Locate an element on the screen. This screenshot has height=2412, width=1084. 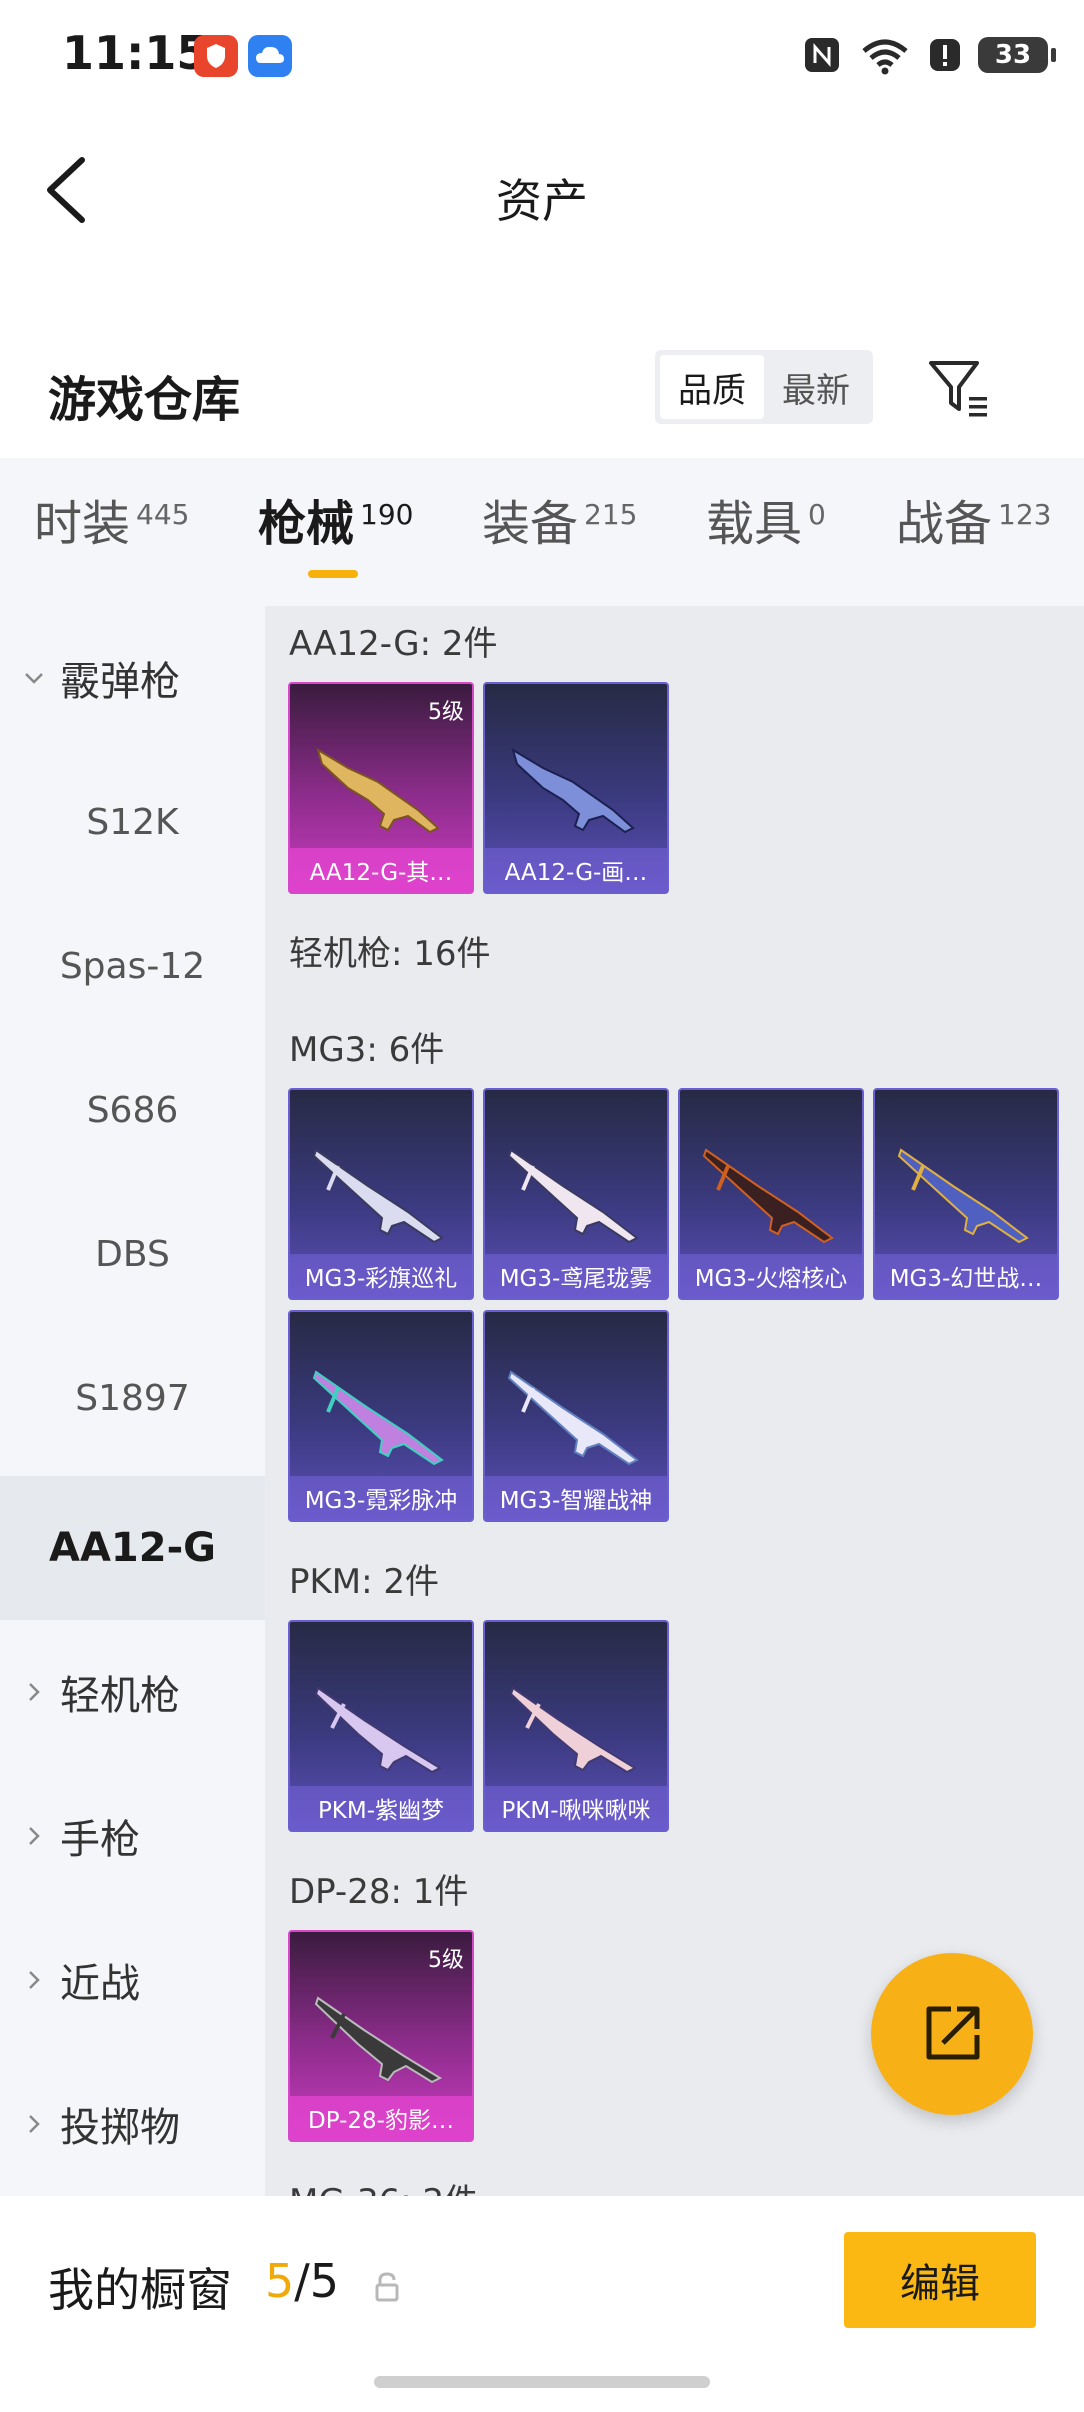
lock-icon is located at coordinates (387, 2287).